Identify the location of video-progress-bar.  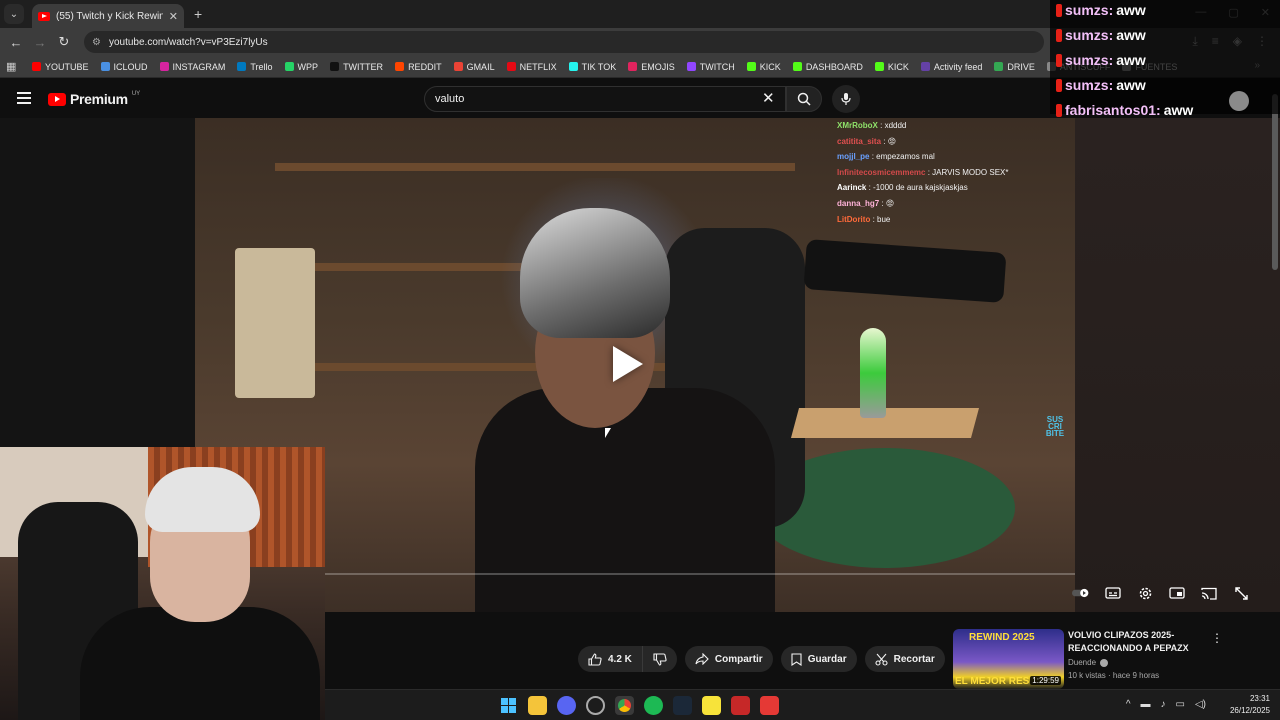
(700, 574).